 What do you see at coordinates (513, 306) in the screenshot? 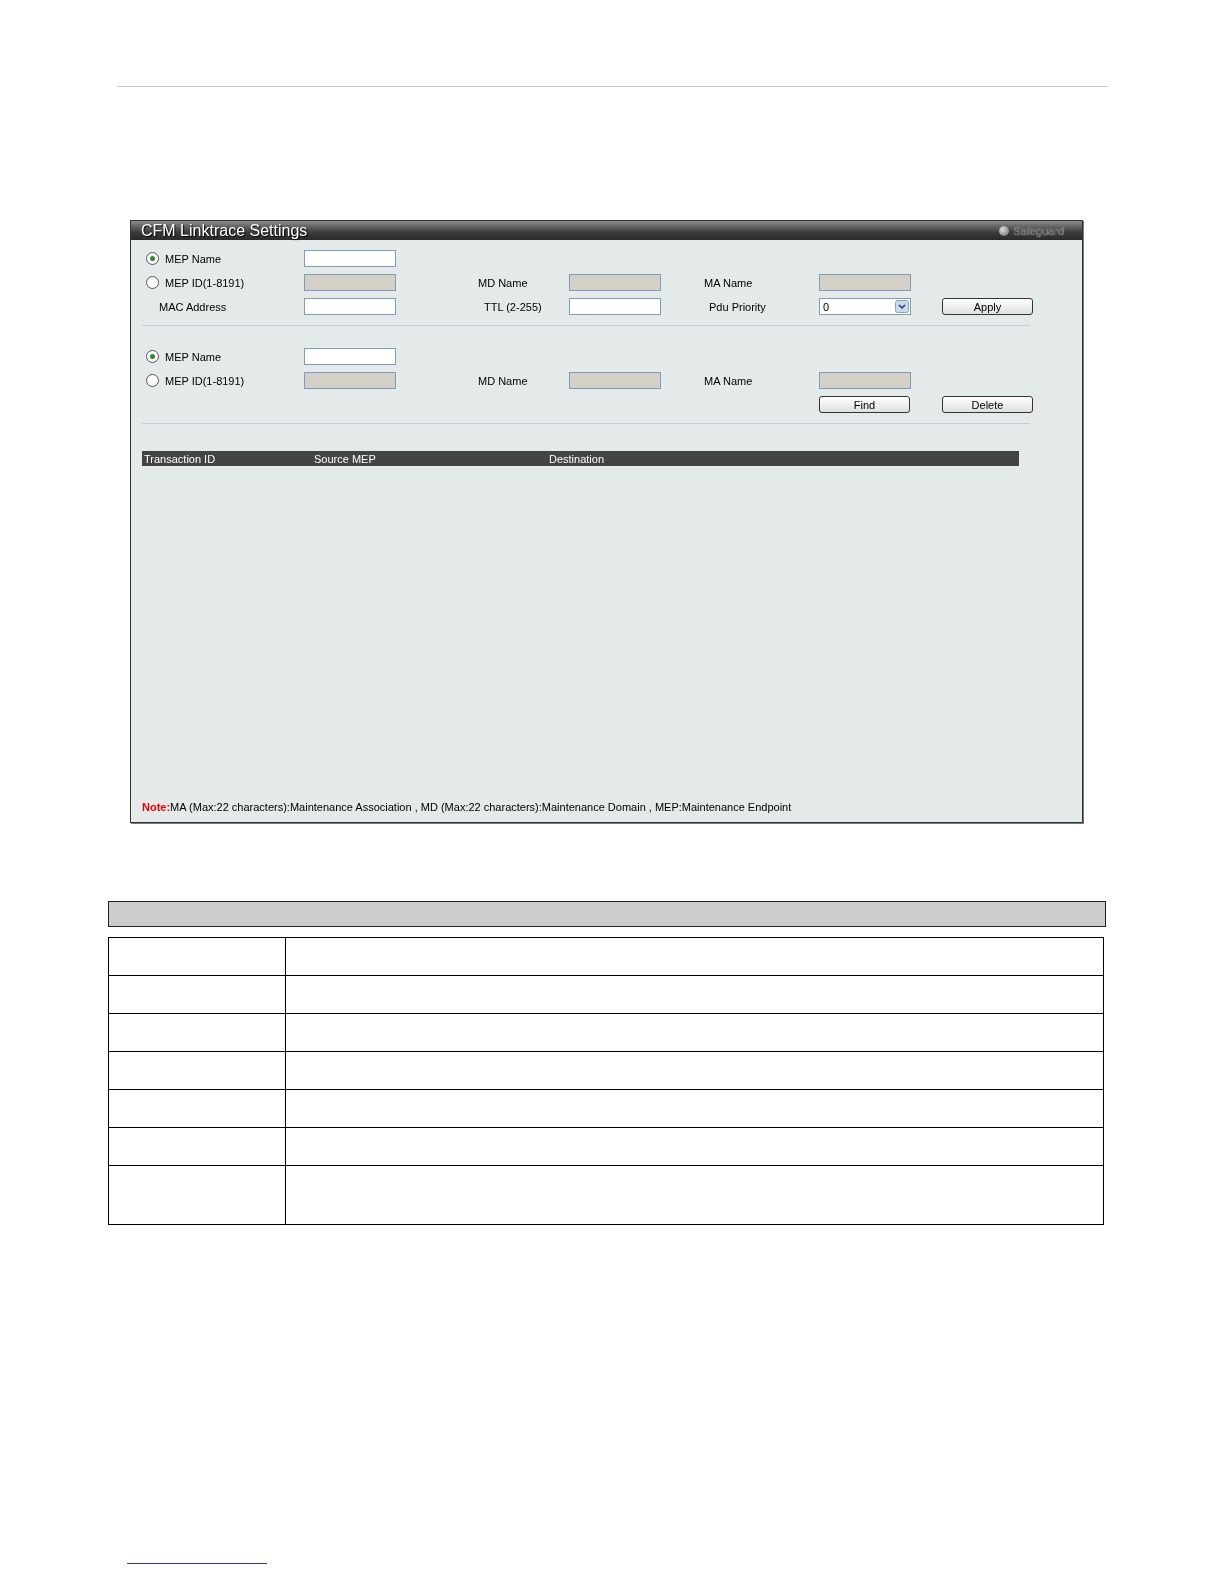
I see `ttl-label: TTL (2-255)` at bounding box center [513, 306].